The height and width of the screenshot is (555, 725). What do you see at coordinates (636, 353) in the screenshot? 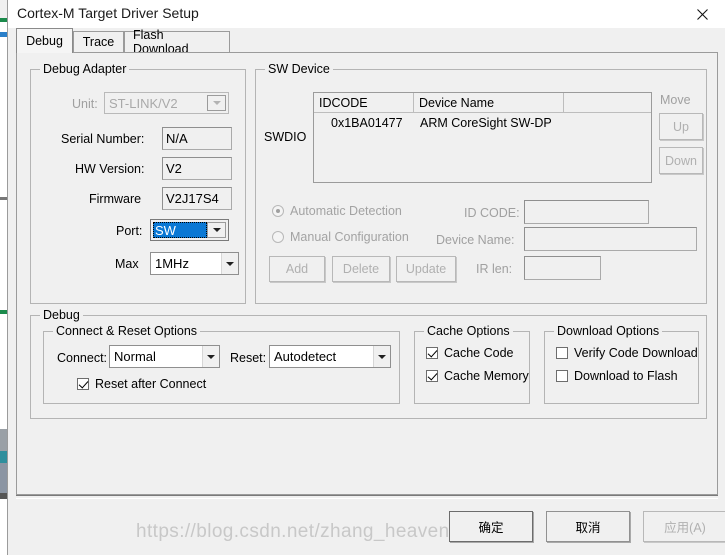
I see `verify-code-download-label: Verify Code Download` at bounding box center [636, 353].